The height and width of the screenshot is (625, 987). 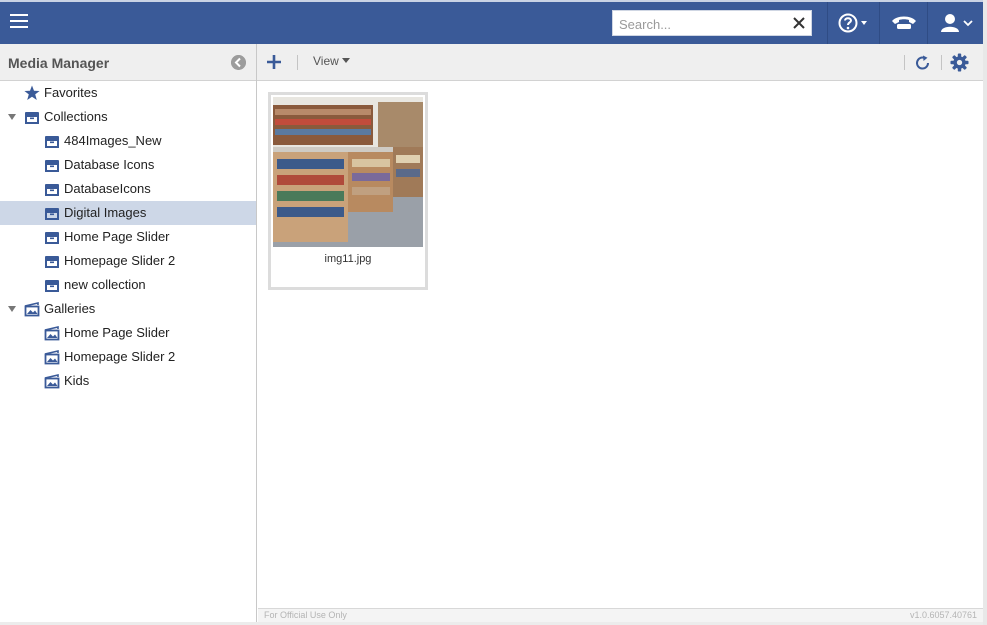 I want to click on tree-item-collection: DatabaseIcons, so click(x=128, y=189).